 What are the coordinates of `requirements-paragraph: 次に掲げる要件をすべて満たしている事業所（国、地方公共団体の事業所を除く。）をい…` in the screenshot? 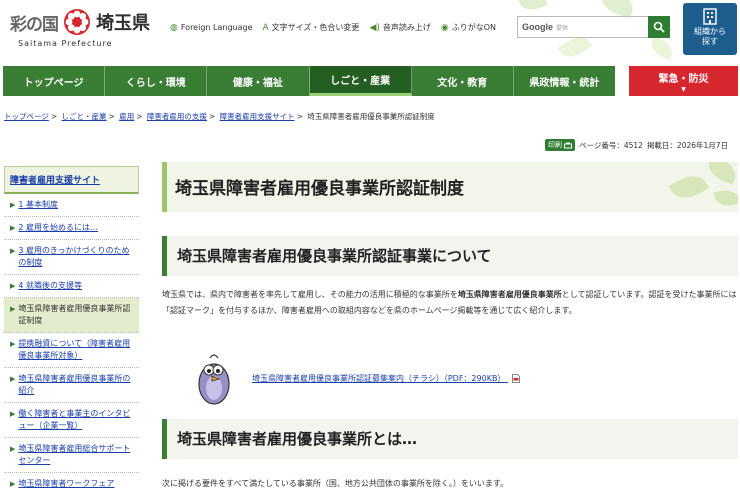 It's located at (335, 483).